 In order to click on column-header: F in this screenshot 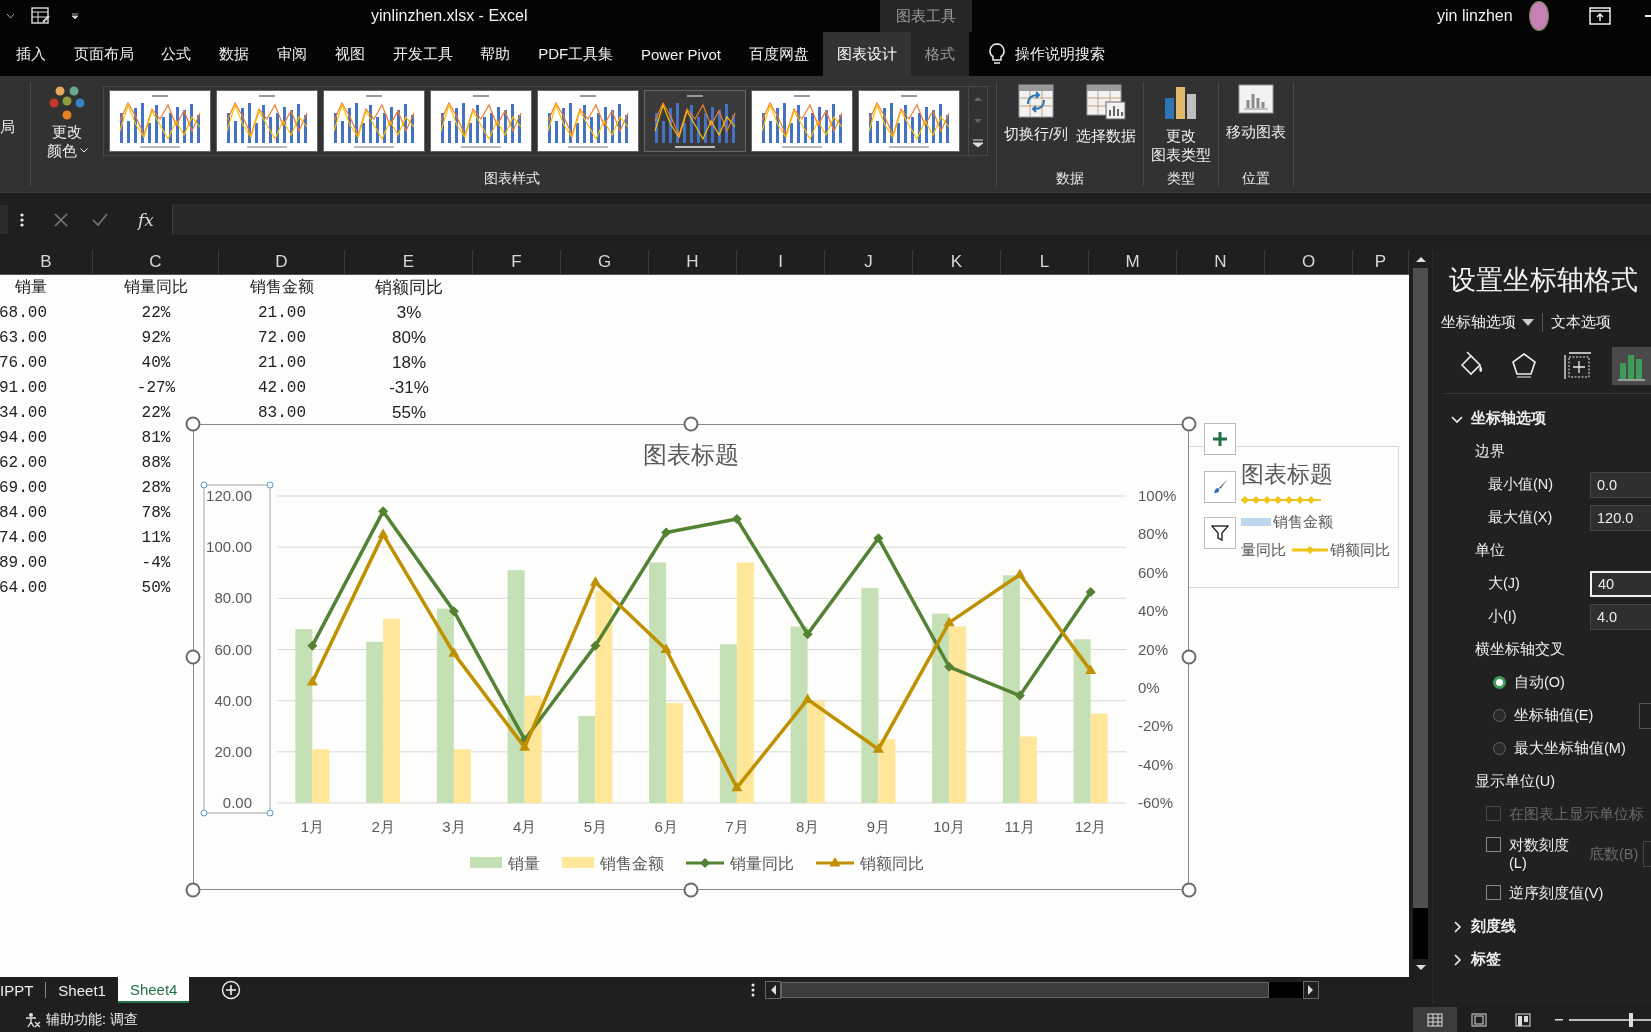, I will do `click(517, 262)`.